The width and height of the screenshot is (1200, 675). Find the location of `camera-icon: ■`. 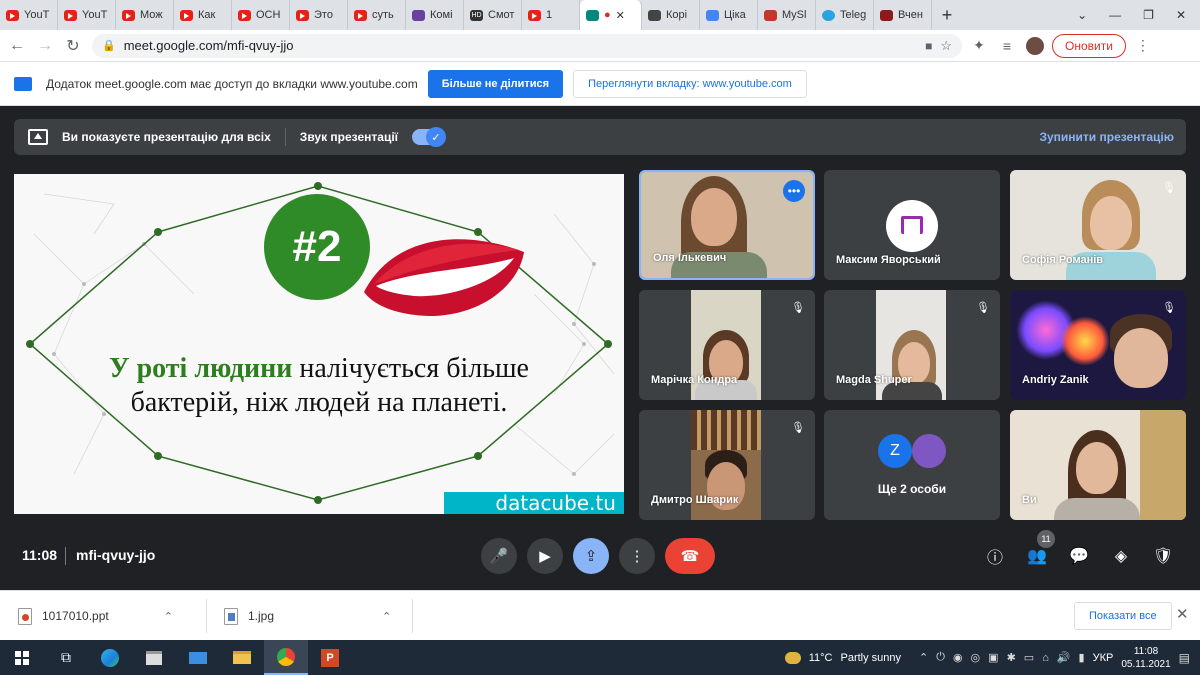

camera-icon: ■ is located at coordinates (928, 46).